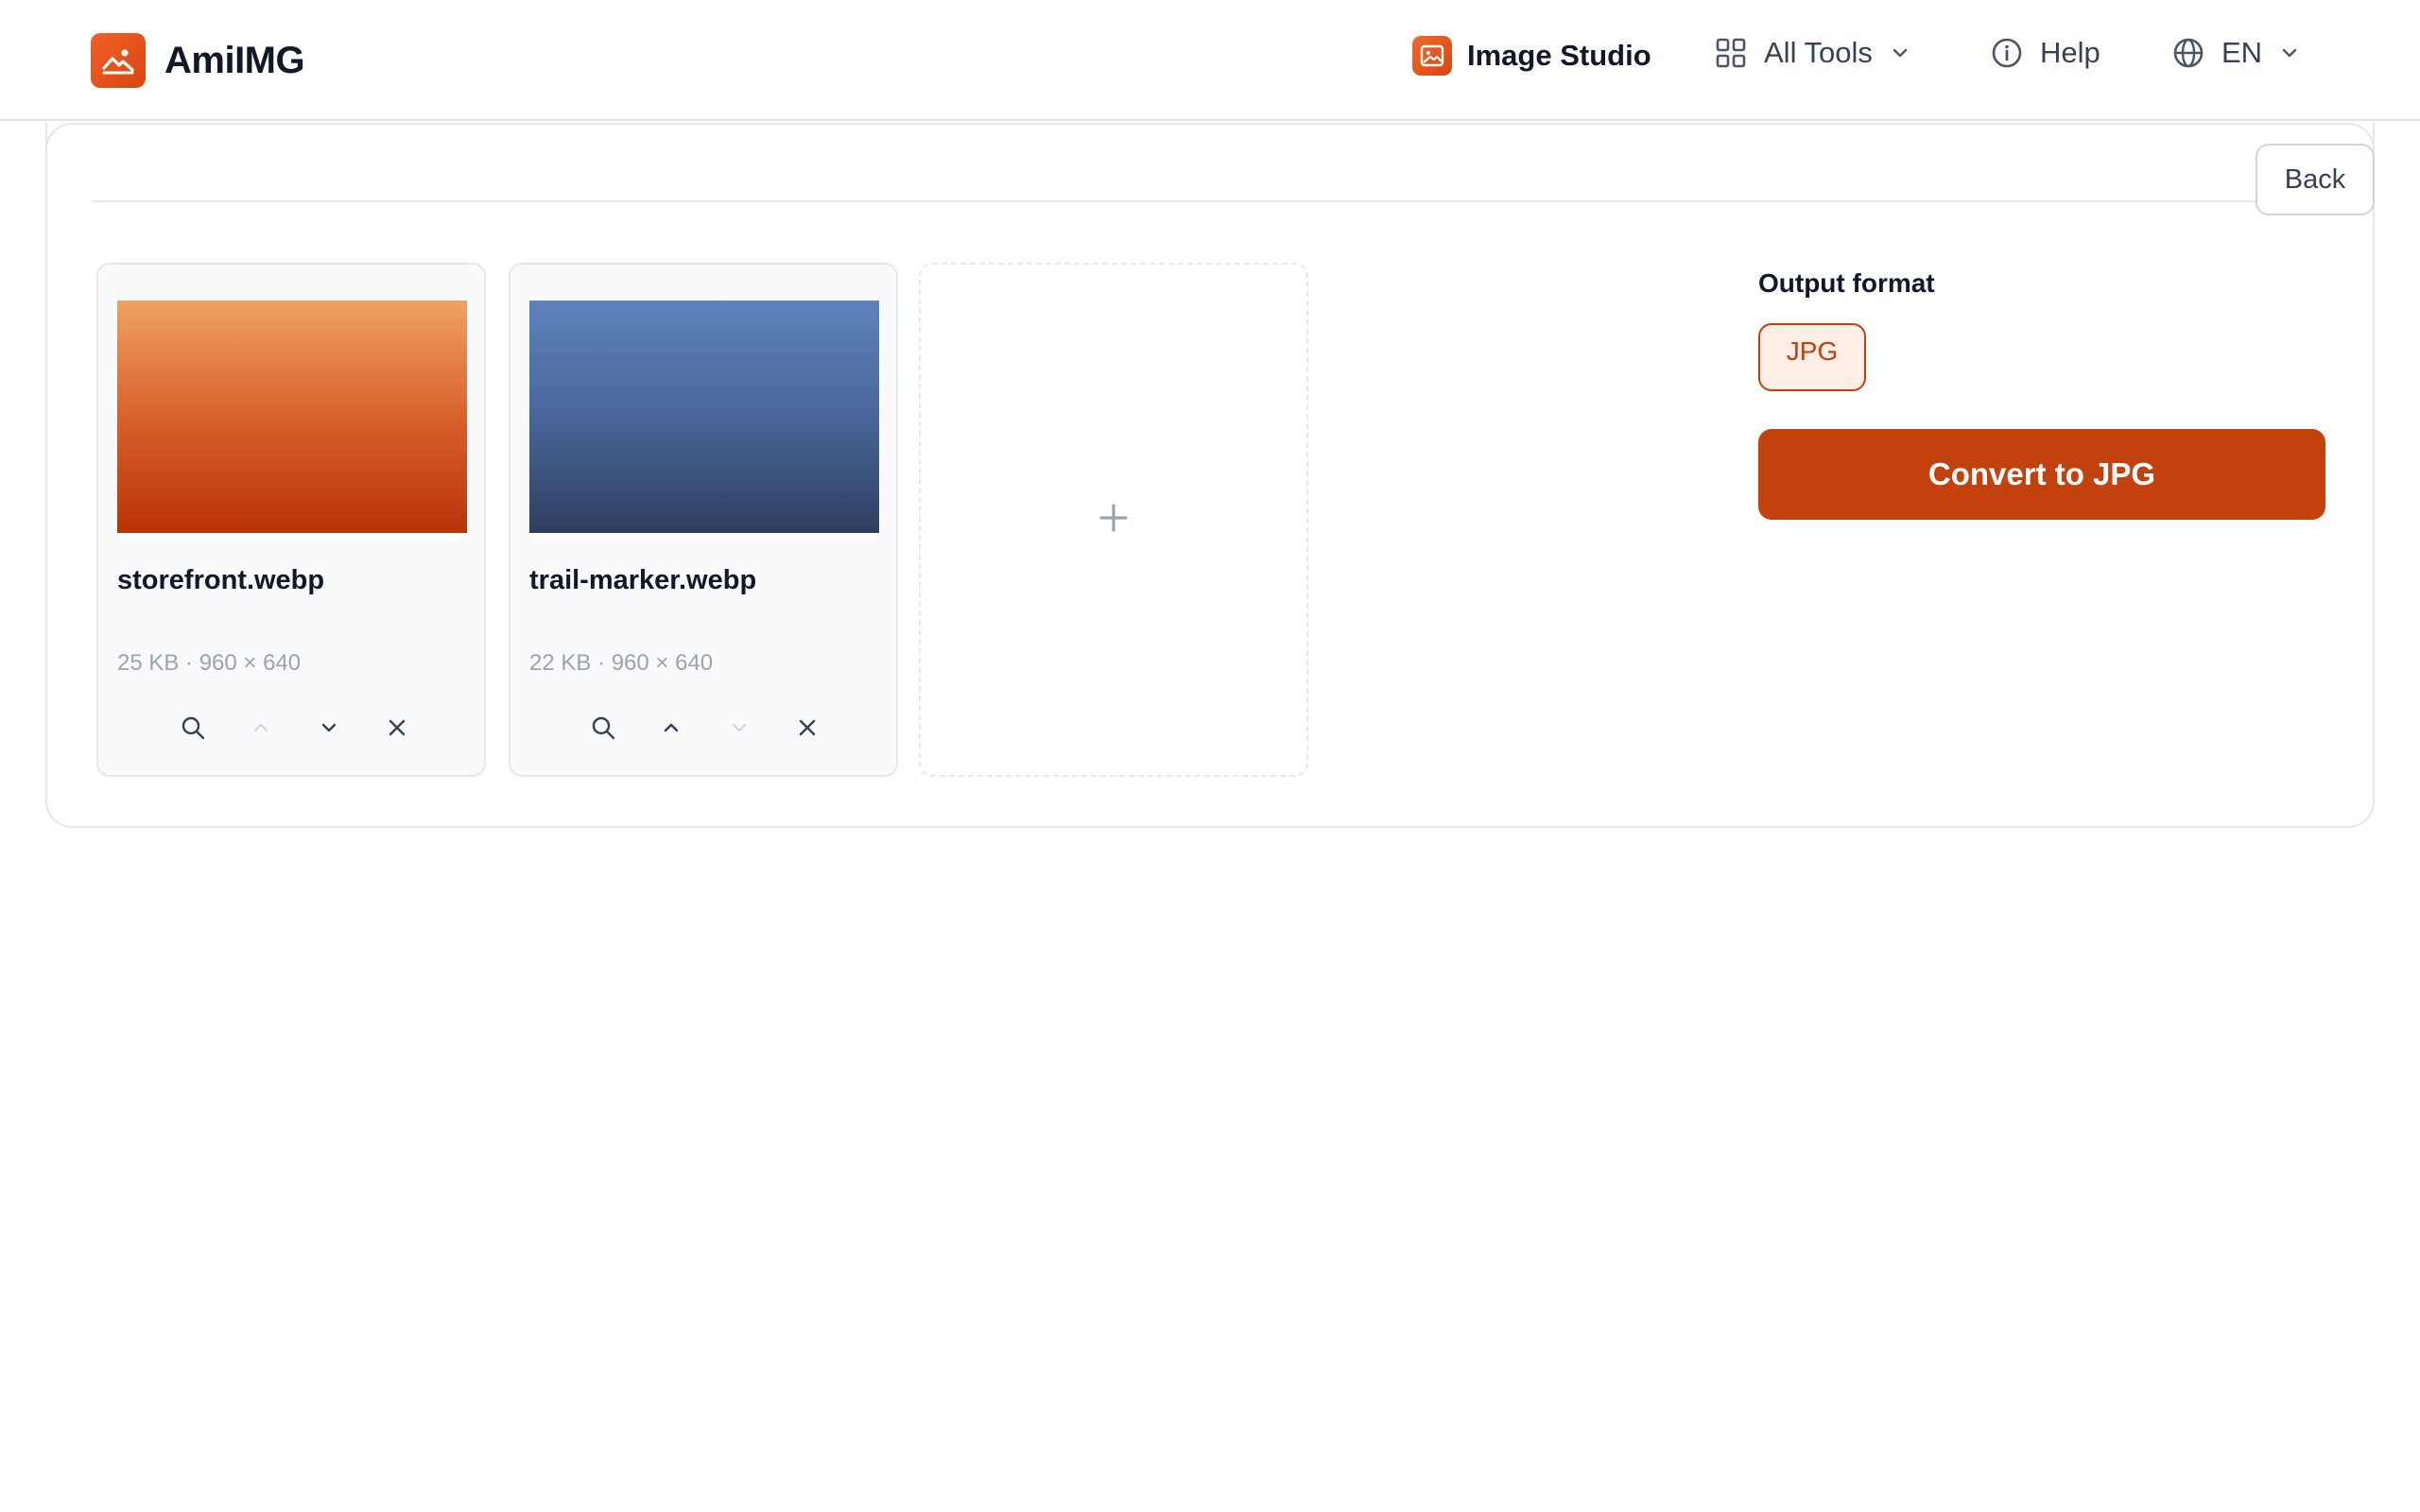  Describe the element at coordinates (1812, 357) in the screenshot. I see `format-option-jpg: JPG` at that location.